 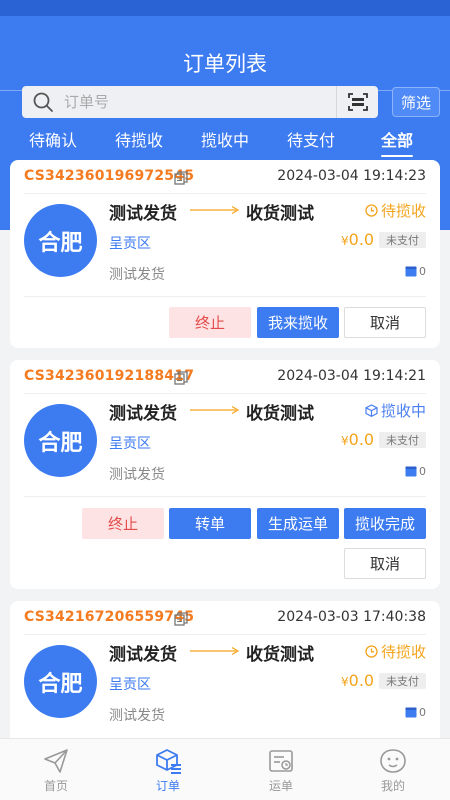 I want to click on cube-icon, so click(x=371, y=410).